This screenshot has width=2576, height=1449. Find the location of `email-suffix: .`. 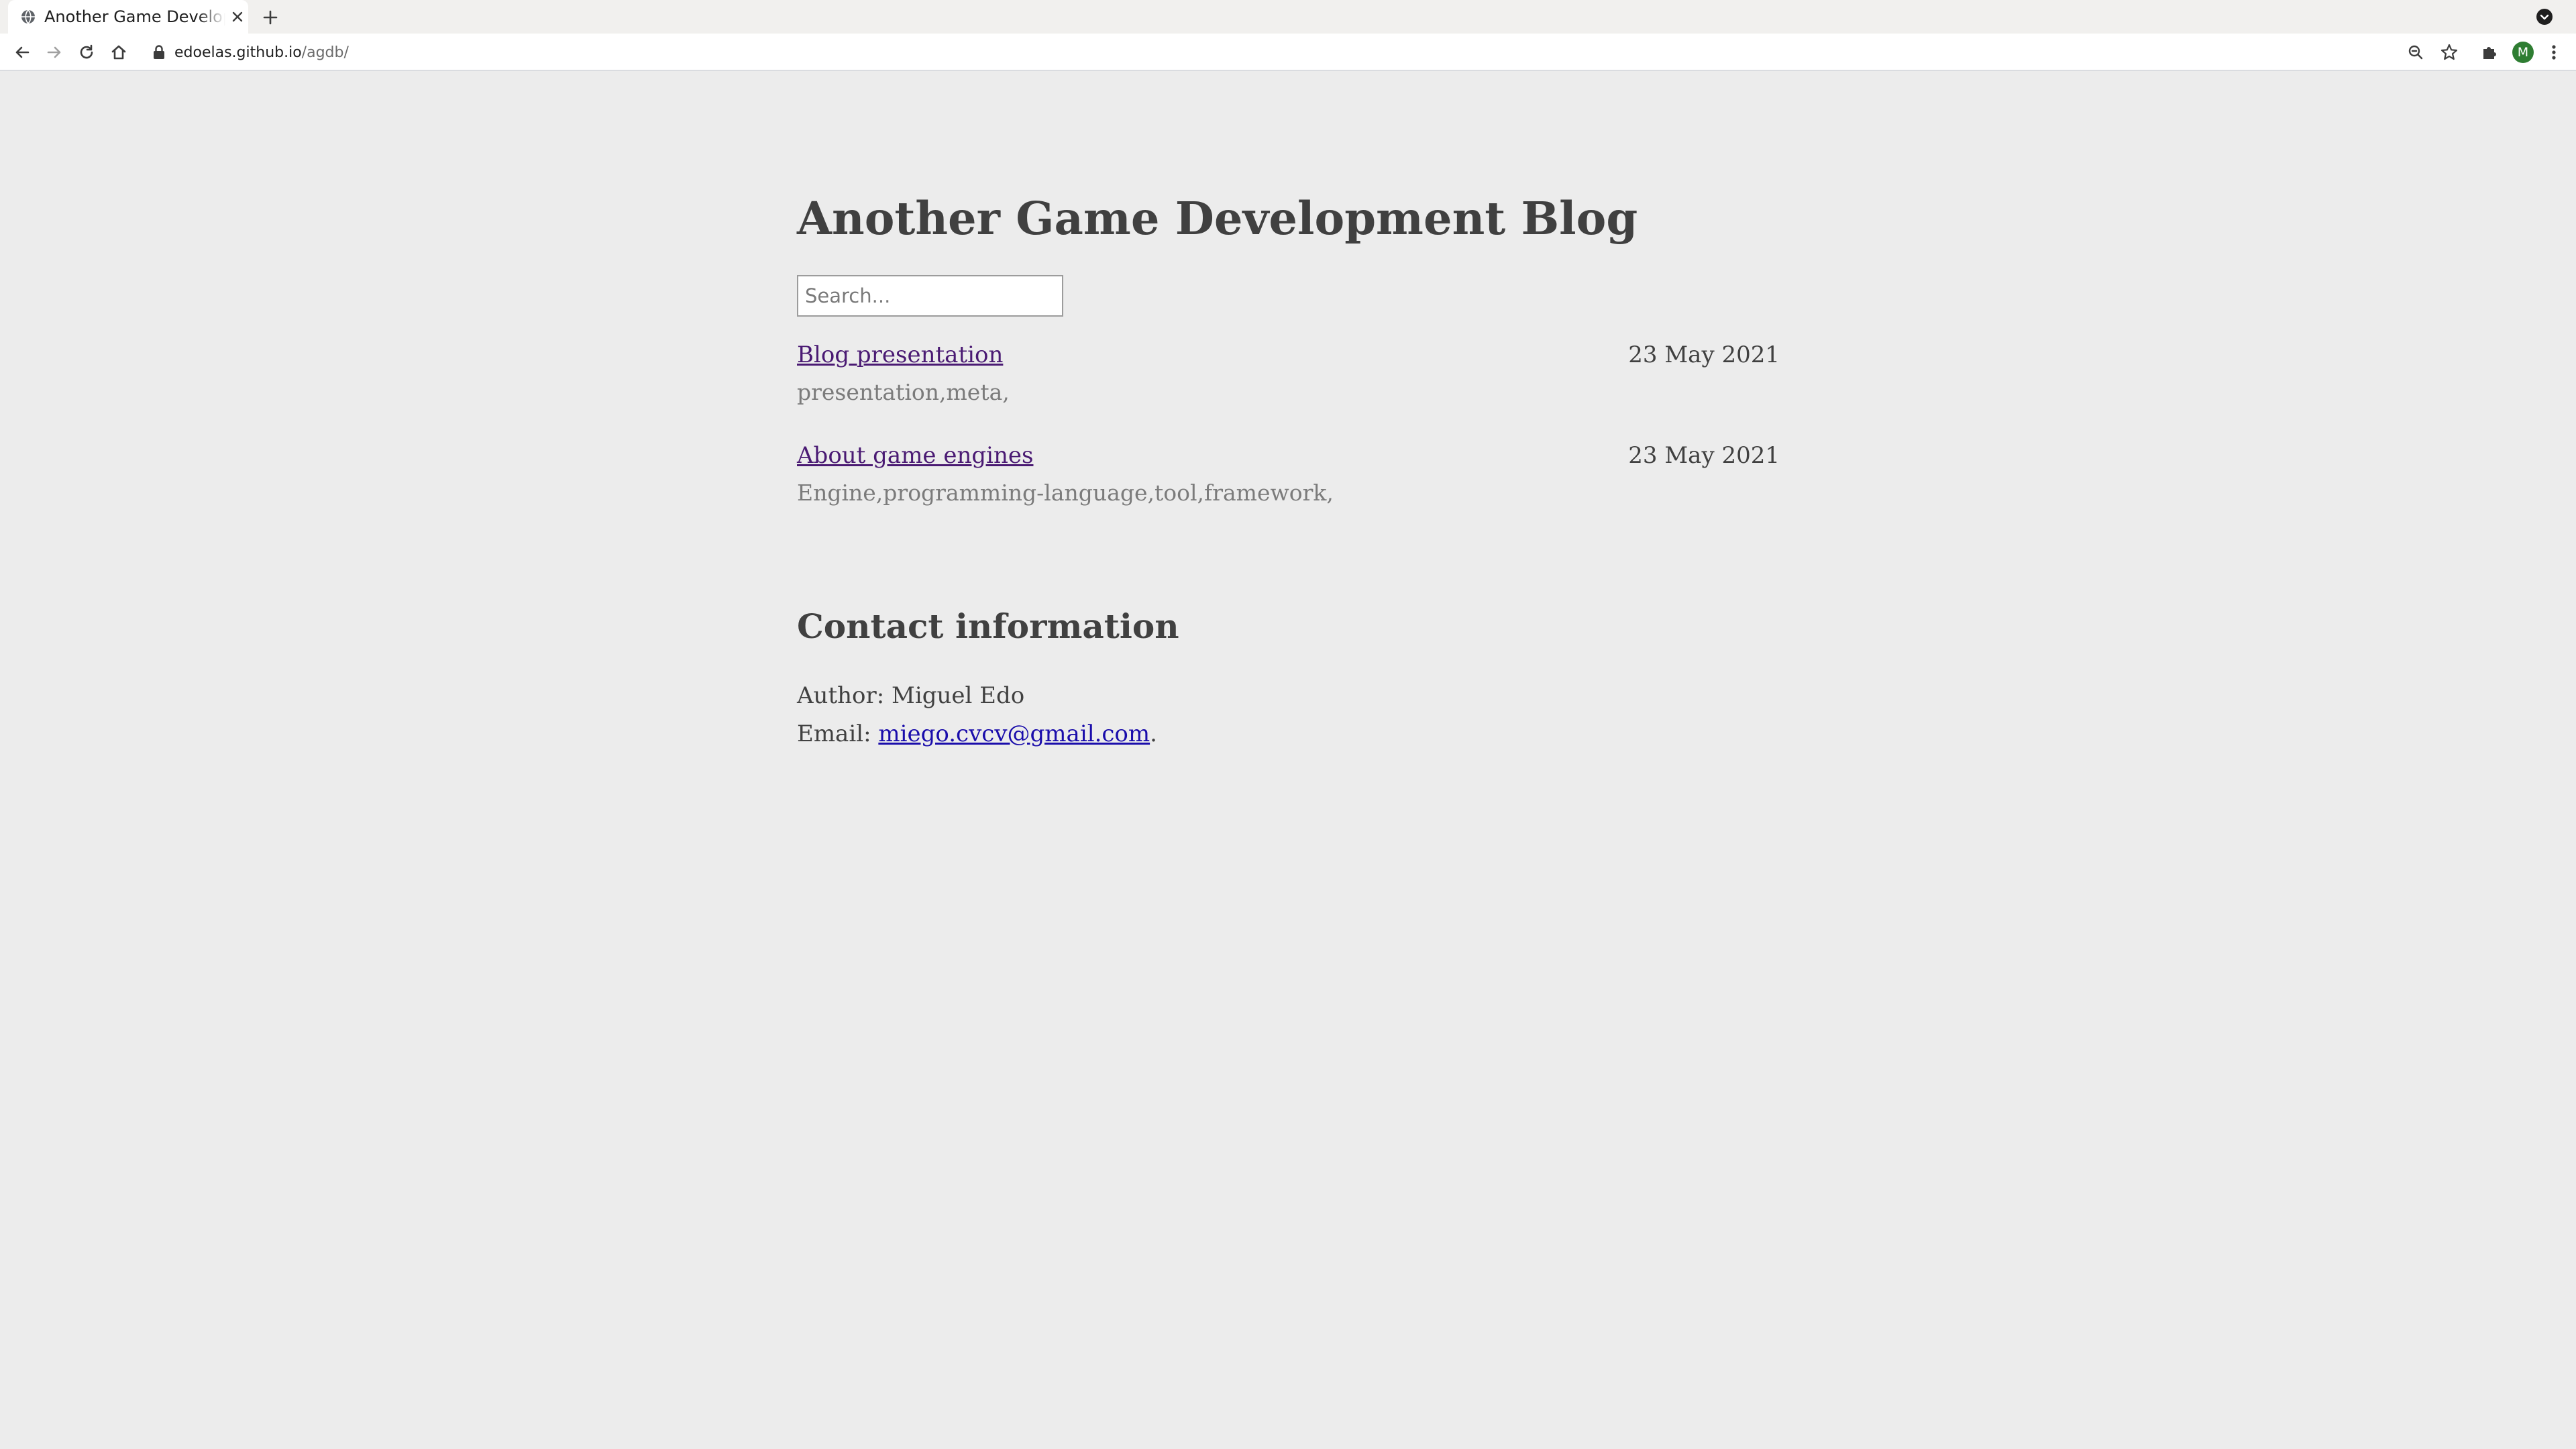

email-suffix: . is located at coordinates (1153, 733).